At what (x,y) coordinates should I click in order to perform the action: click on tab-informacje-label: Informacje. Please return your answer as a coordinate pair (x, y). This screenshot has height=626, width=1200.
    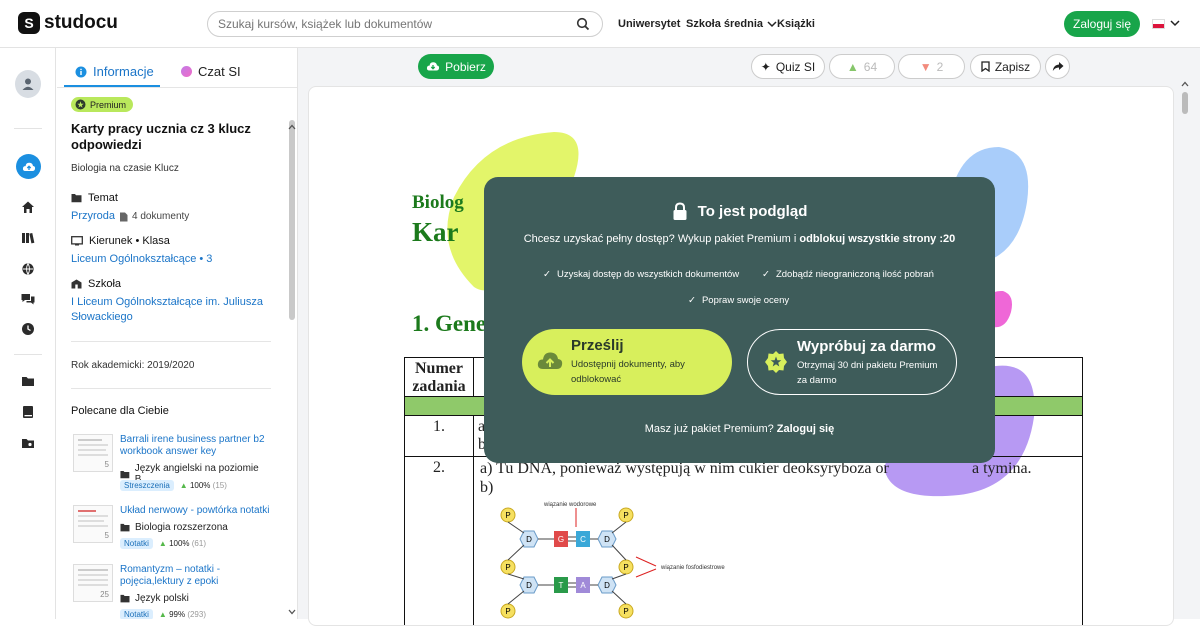
    Looking at the image, I should click on (123, 71).